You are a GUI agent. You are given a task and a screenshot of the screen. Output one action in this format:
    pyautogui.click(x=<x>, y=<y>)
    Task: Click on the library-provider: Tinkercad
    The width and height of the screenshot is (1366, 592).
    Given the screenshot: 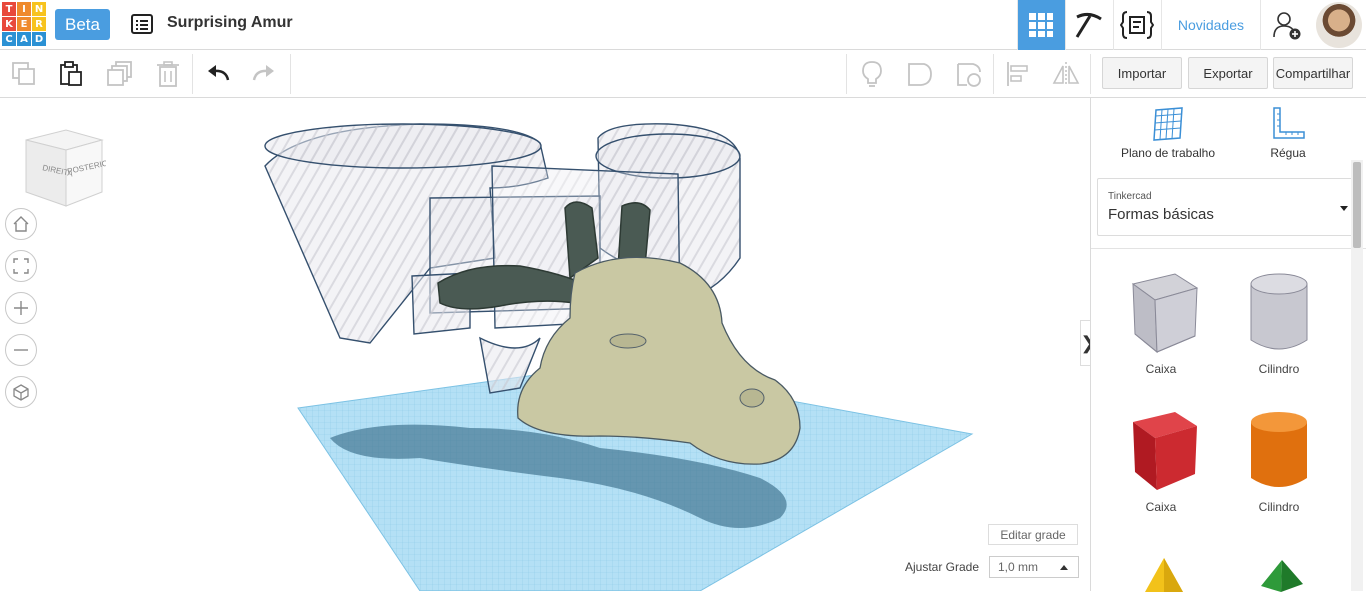 What is the action you would take?
    pyautogui.click(x=1130, y=196)
    